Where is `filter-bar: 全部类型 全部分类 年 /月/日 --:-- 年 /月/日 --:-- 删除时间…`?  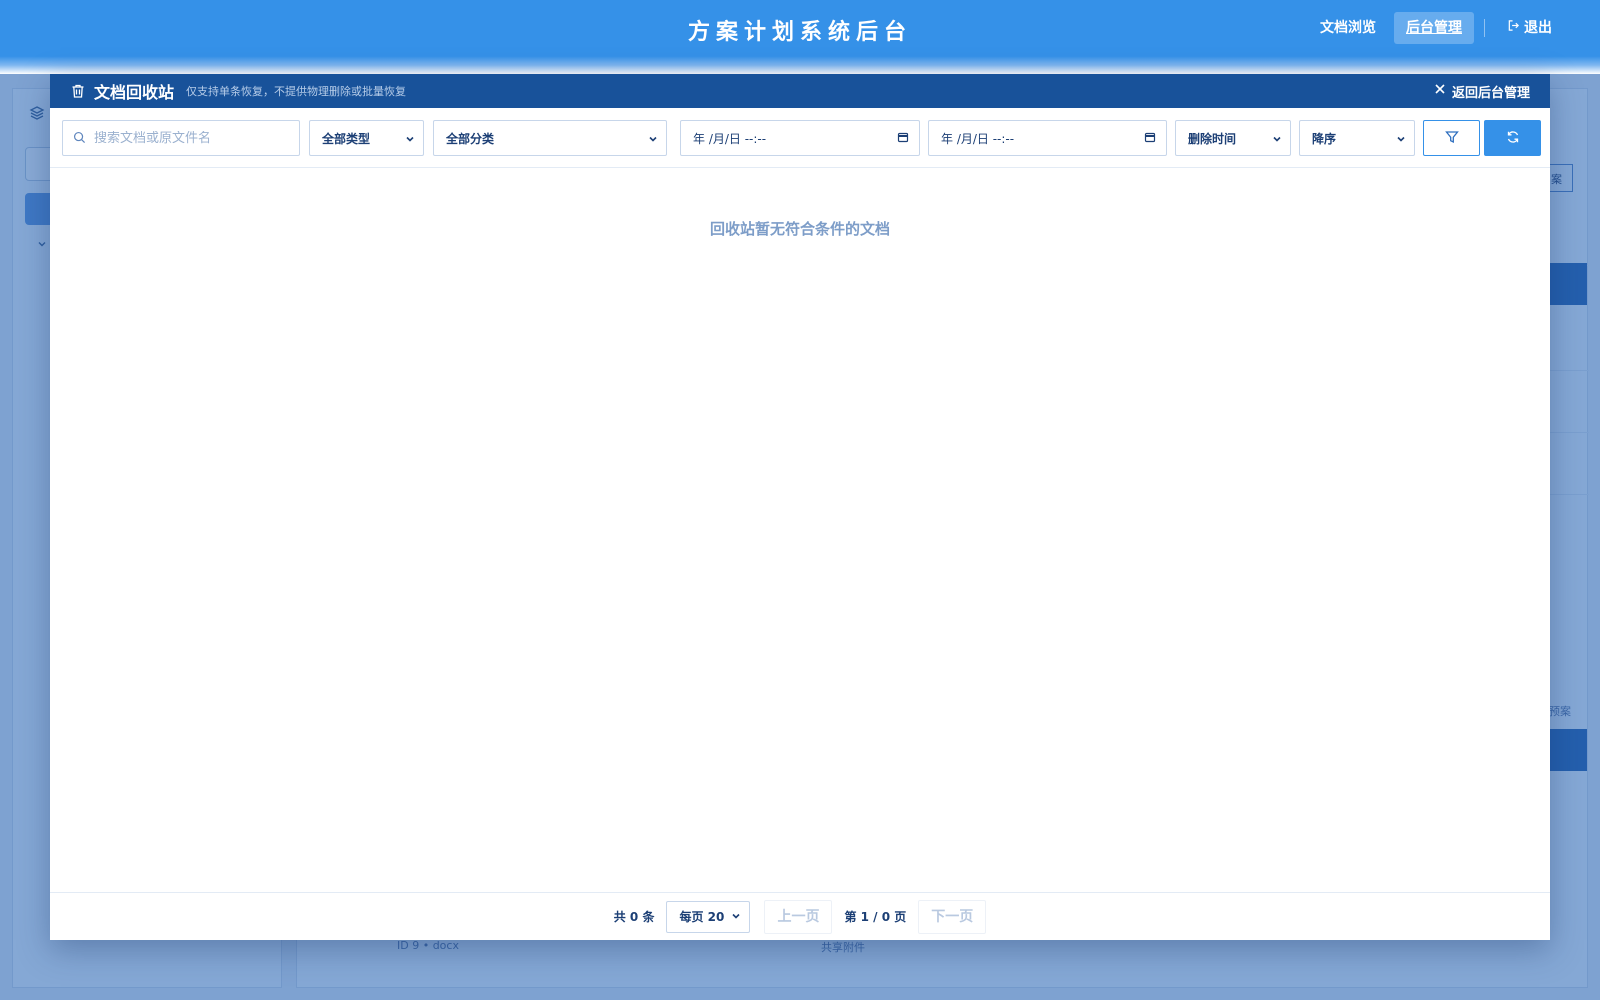
filter-bar: 全部类型 全部分类 年 /月/日 --:-- 年 /月/日 --:-- 删除时间… is located at coordinates (800, 138).